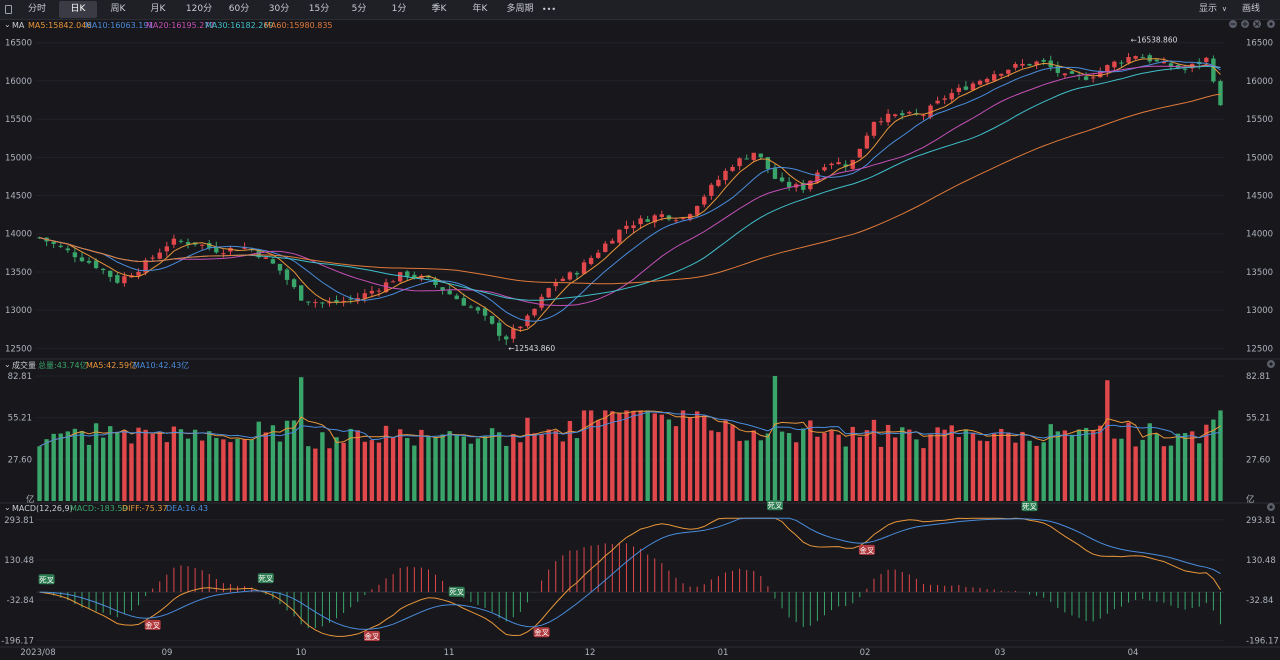 The width and height of the screenshot is (1280, 660). What do you see at coordinates (279, 9) in the screenshot?
I see `tab-30min: 30分` at bounding box center [279, 9].